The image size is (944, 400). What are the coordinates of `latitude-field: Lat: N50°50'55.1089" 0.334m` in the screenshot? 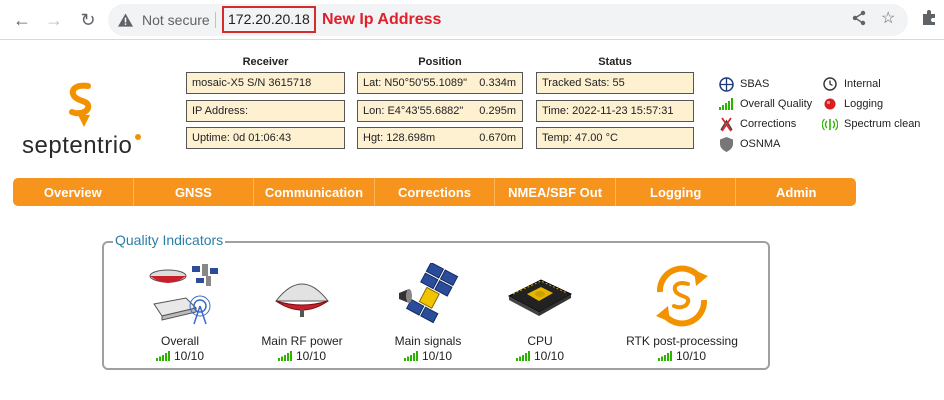 It's located at (440, 83).